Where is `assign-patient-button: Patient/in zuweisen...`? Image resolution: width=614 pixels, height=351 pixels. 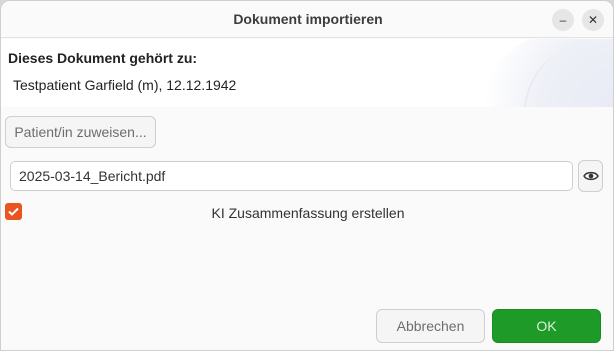 assign-patient-button: Patient/in zuweisen... is located at coordinates (80, 132).